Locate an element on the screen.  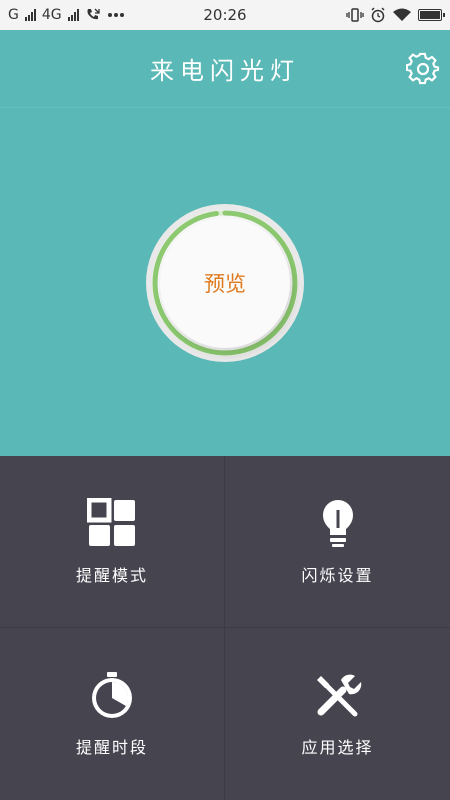
reminder-mode-button: 提醒模式 is located at coordinates (112, 542).